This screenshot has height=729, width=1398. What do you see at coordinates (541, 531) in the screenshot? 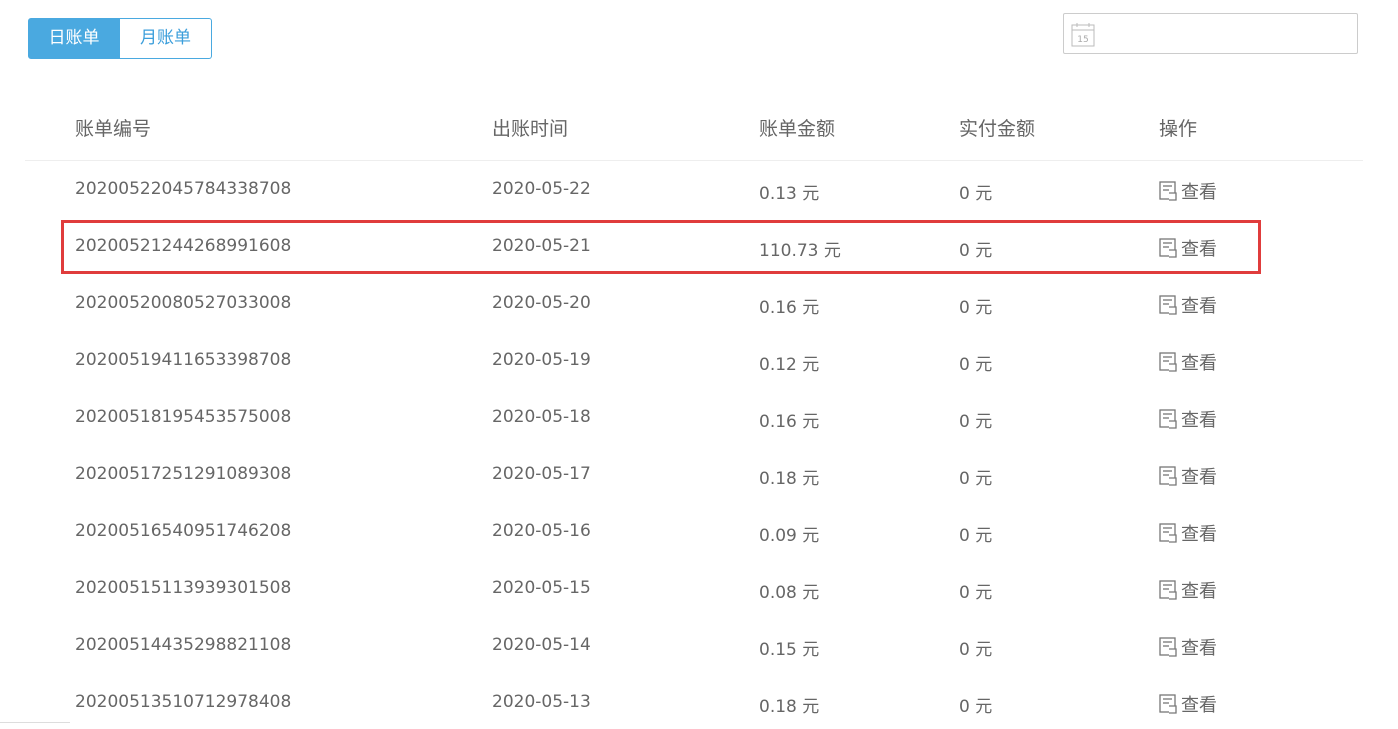
I see `bill-date: 2020-05-16` at bounding box center [541, 531].